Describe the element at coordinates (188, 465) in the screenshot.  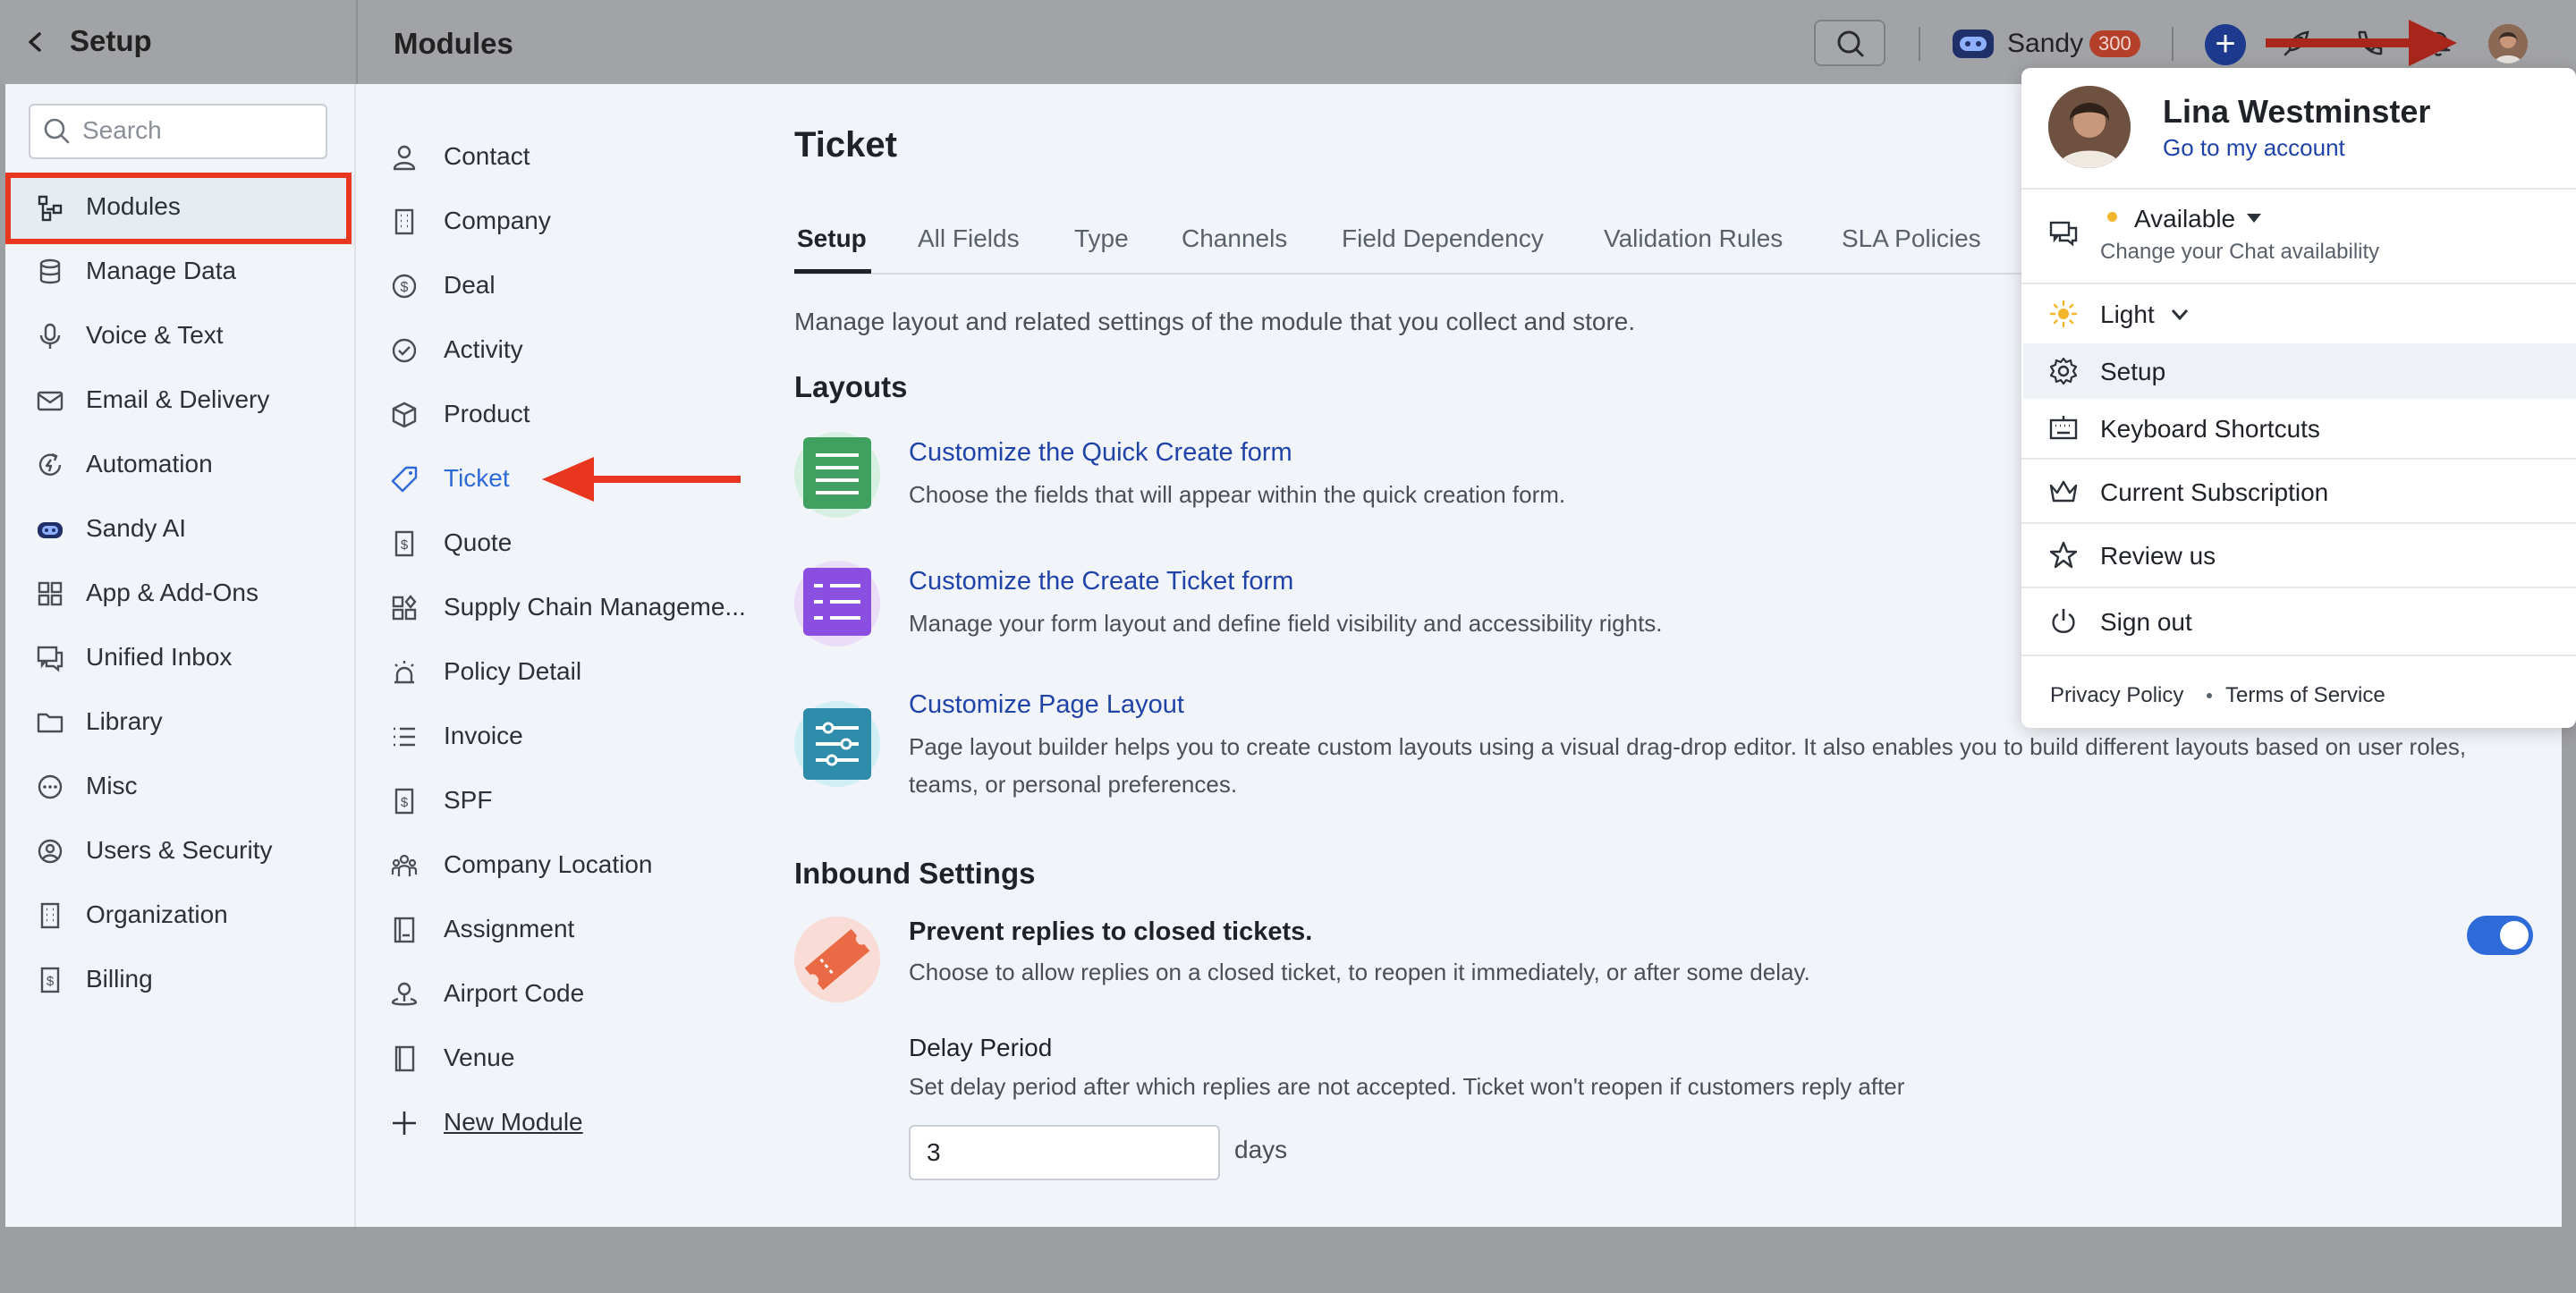
I see `sidebar-item-automation: Automation` at that location.